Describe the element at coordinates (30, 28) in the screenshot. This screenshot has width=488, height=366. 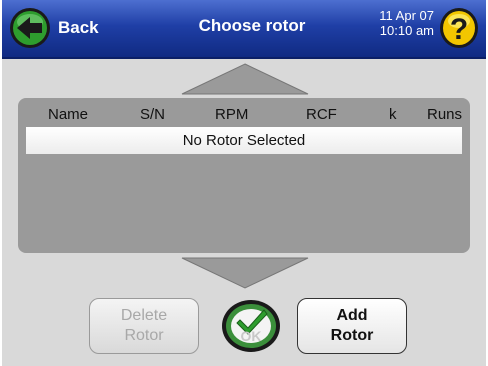
I see `left-arrow-icon` at that location.